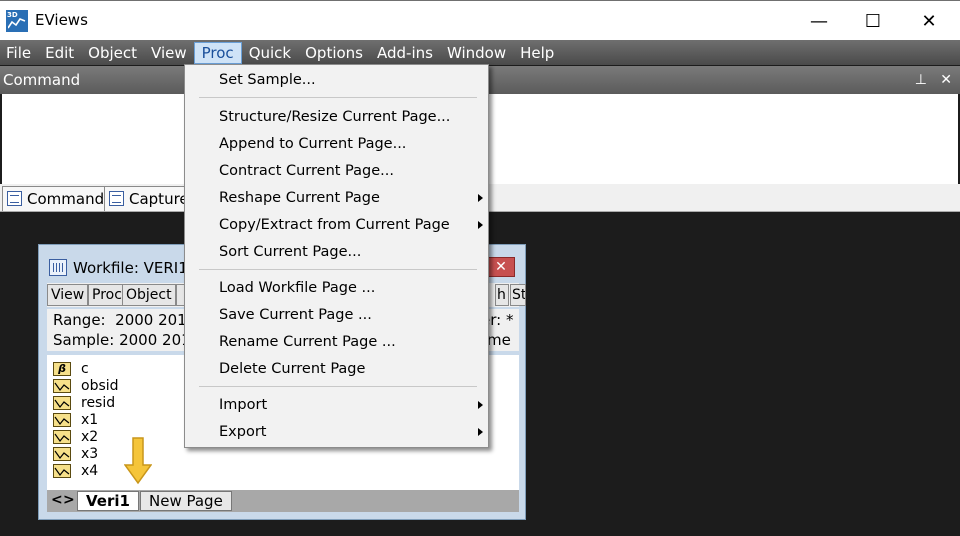 The image size is (960, 536). Describe the element at coordinates (929, 21) in the screenshot. I see `close-button: ✕` at that location.